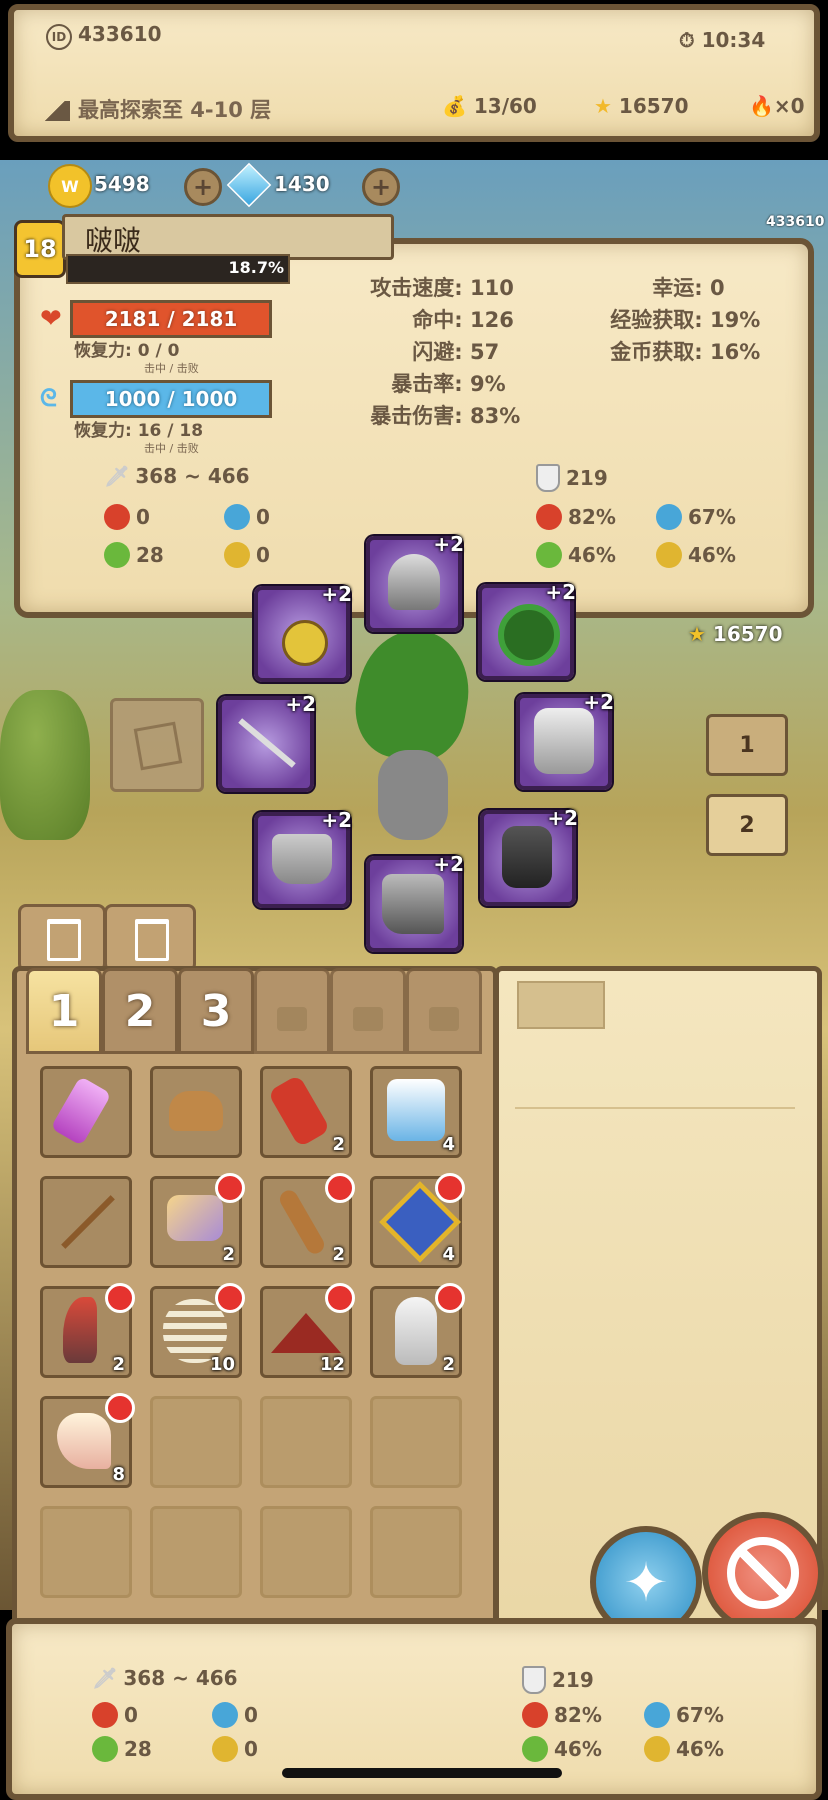 The height and width of the screenshot is (1800, 828). Describe the element at coordinates (233, 185) in the screenshot. I see `currency-bar: W 5498 + 1430 +` at that location.